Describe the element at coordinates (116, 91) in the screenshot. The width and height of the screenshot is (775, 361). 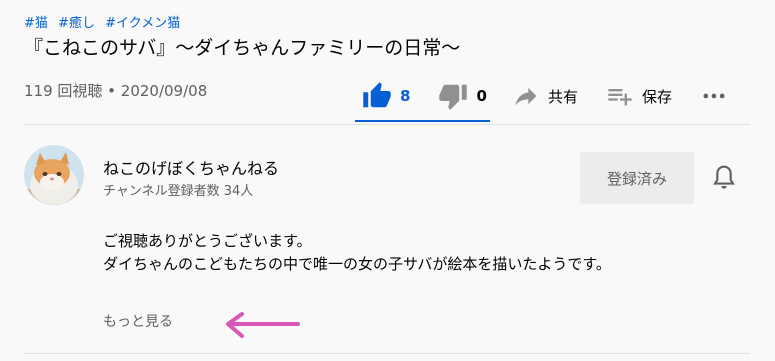
I see `view-count-date: 119 回視聴 • 2020/09/08` at that location.